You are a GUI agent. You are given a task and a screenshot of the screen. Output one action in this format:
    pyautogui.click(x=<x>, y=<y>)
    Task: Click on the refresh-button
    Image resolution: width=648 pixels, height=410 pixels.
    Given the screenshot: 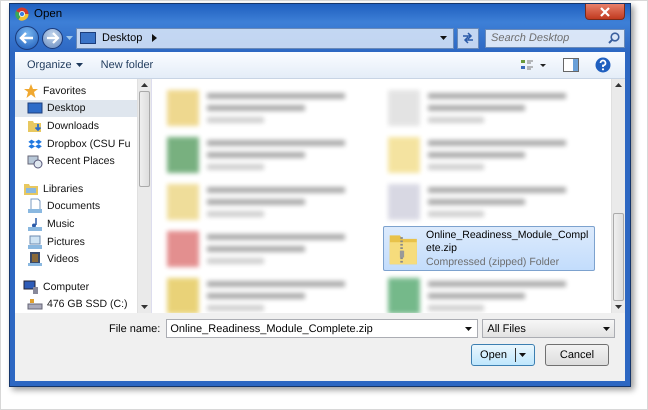 What is the action you would take?
    pyautogui.click(x=468, y=38)
    